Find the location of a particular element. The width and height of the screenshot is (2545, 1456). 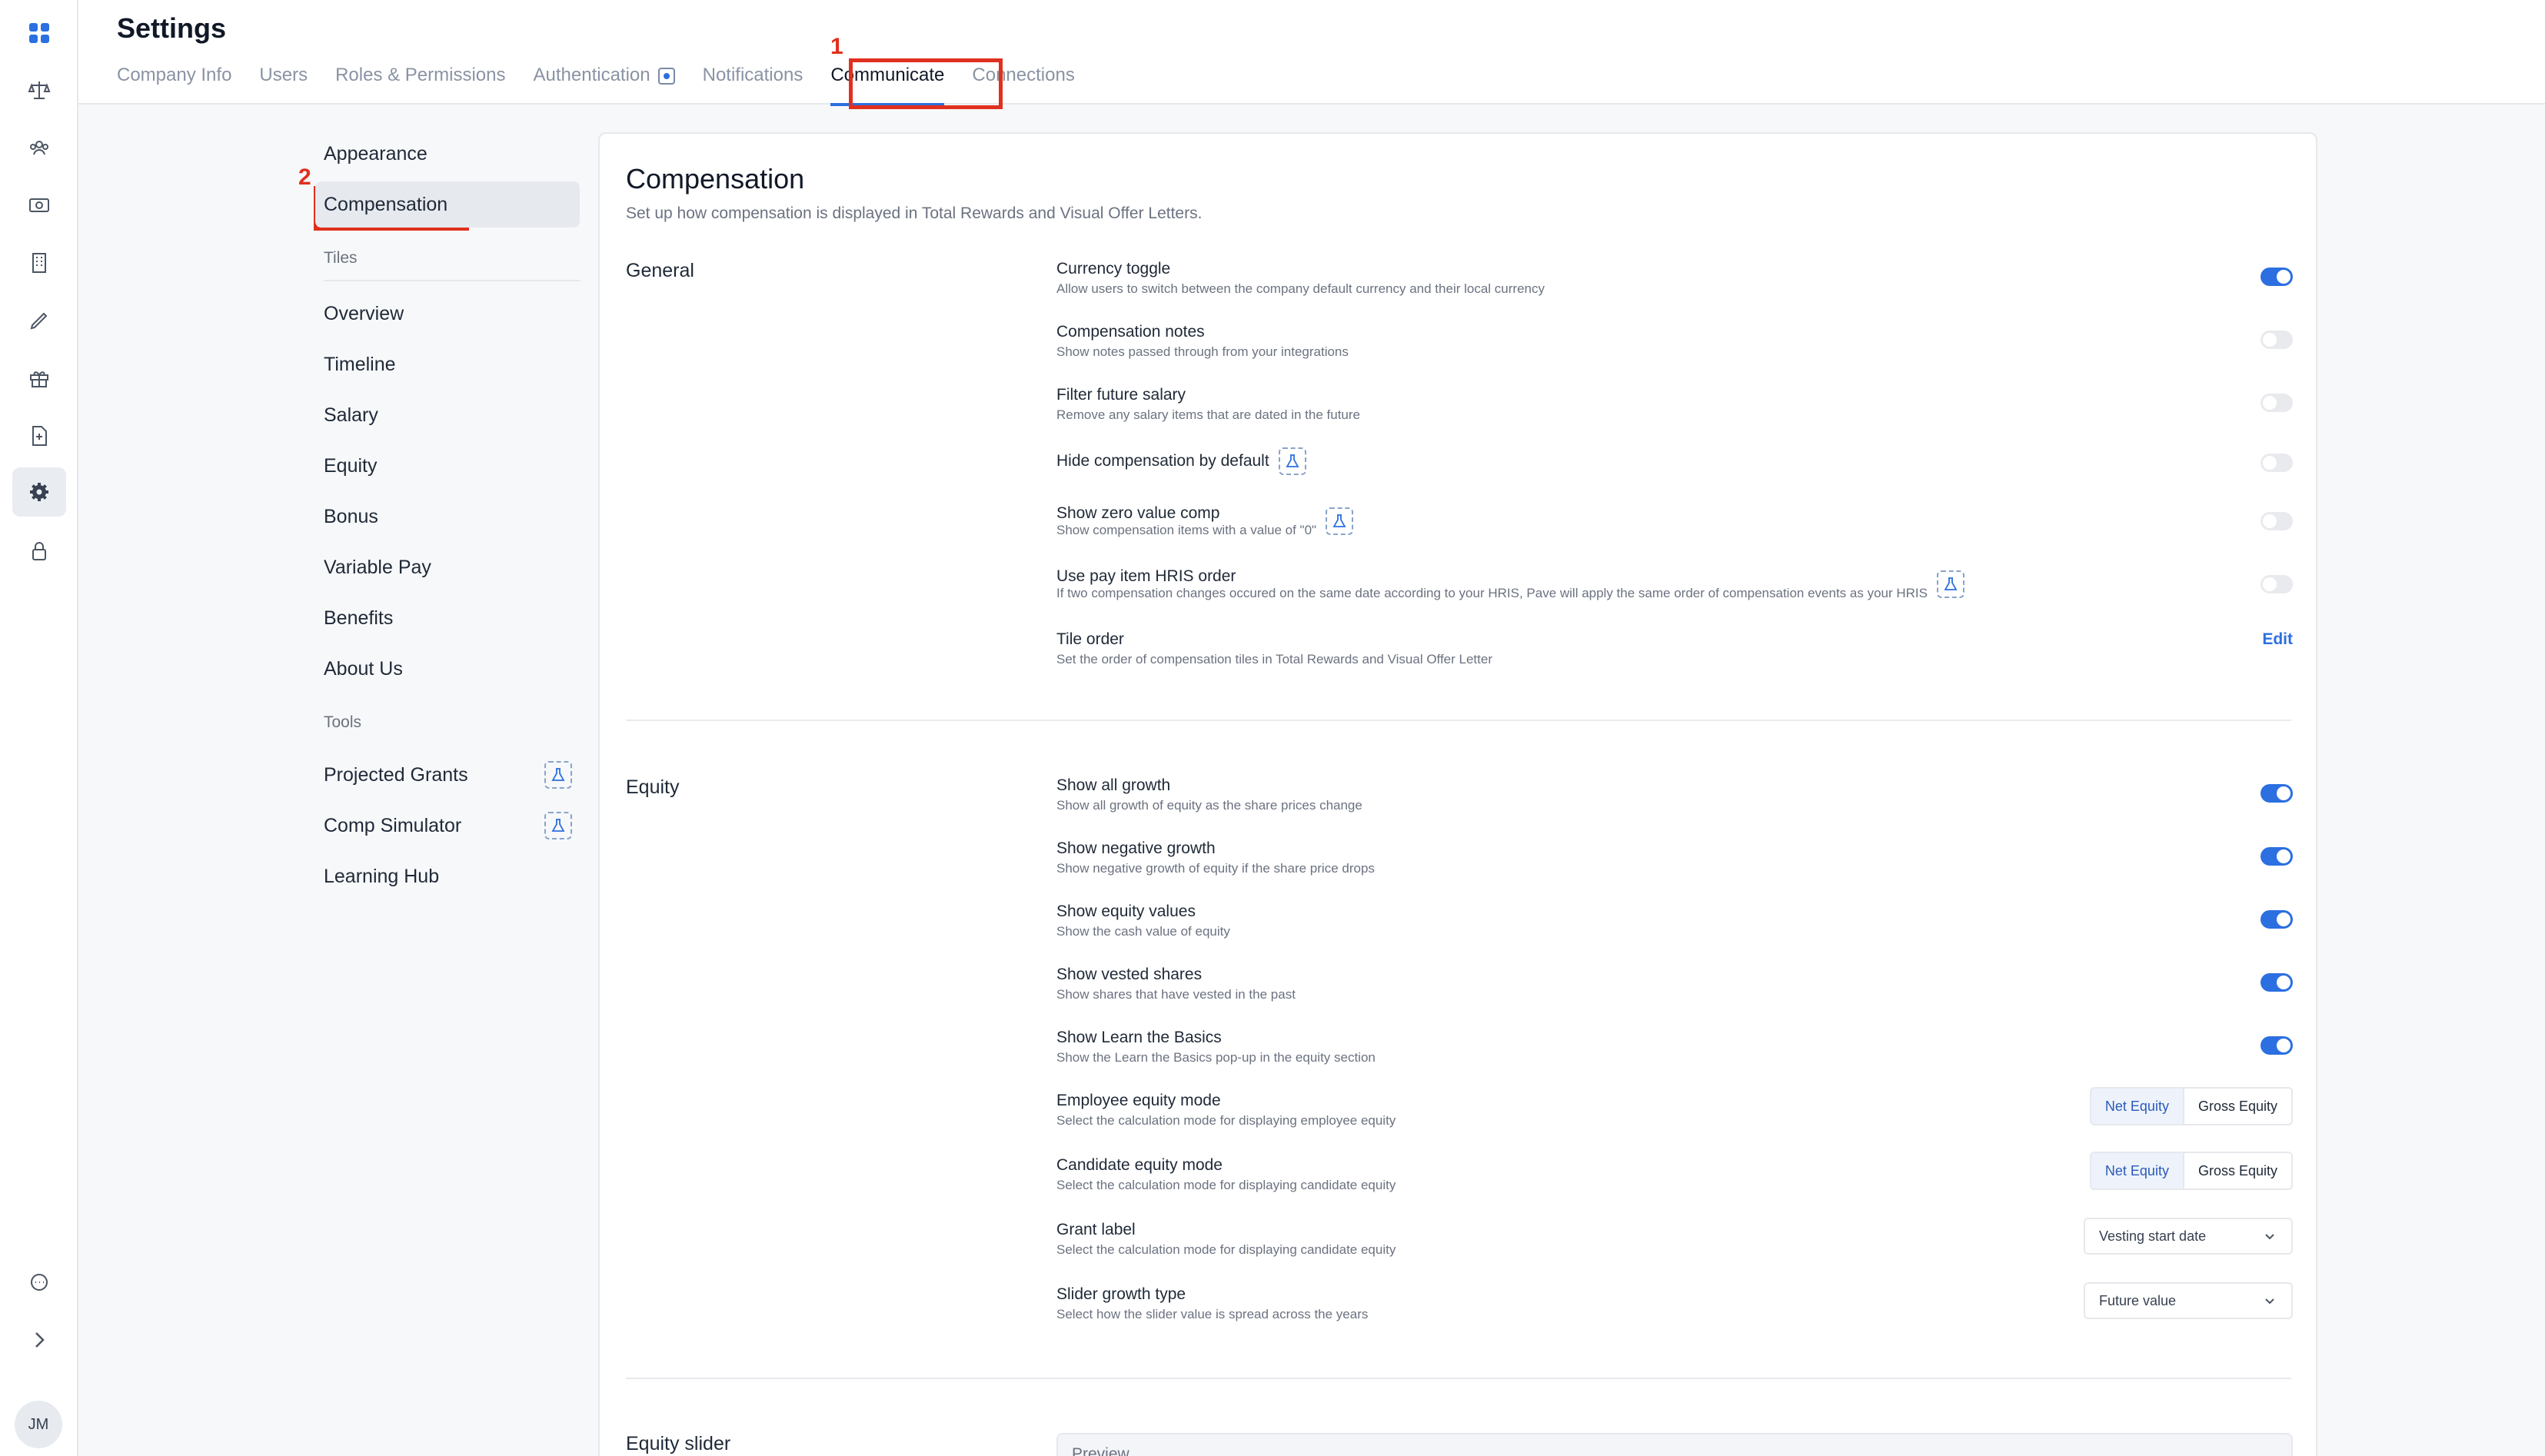

chat-icon is located at coordinates (39, 1282).